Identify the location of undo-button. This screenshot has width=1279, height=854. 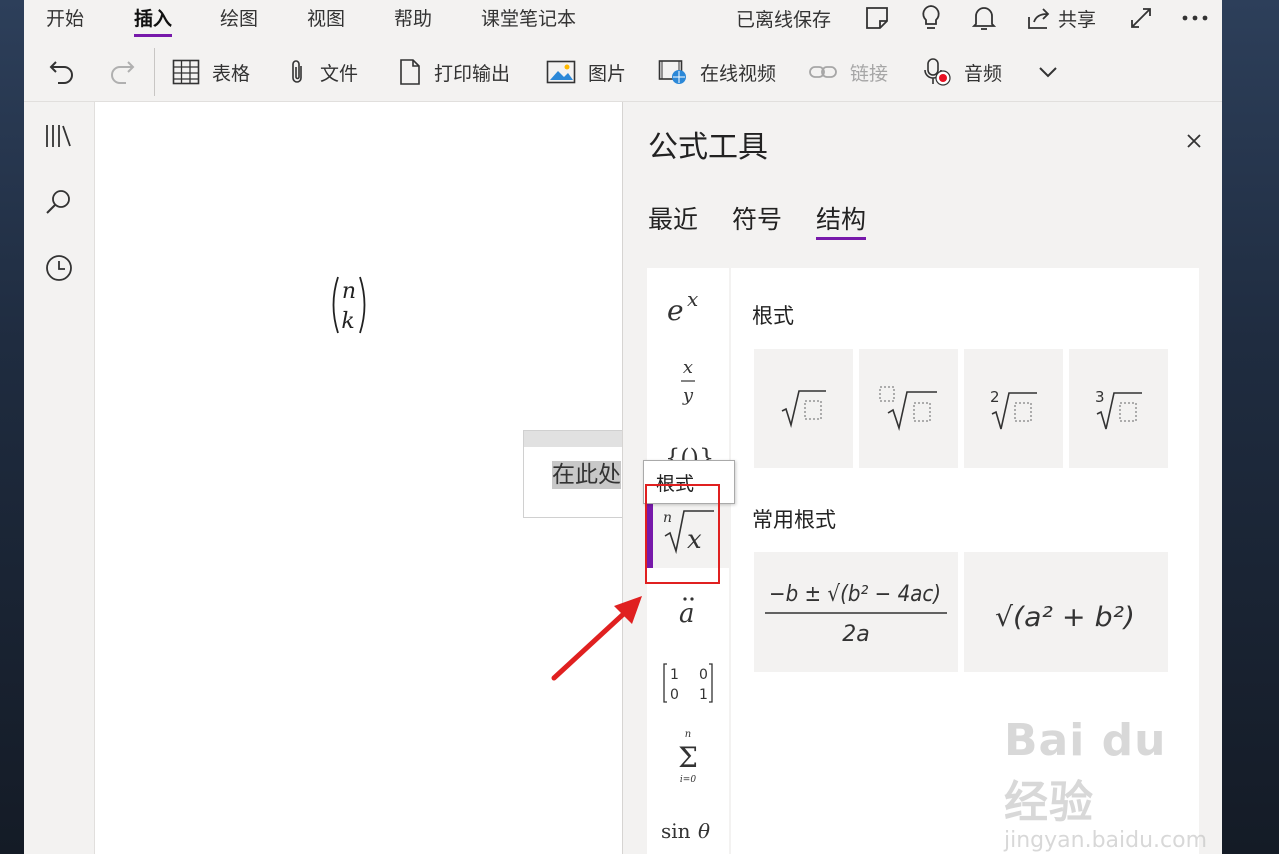
(68, 72).